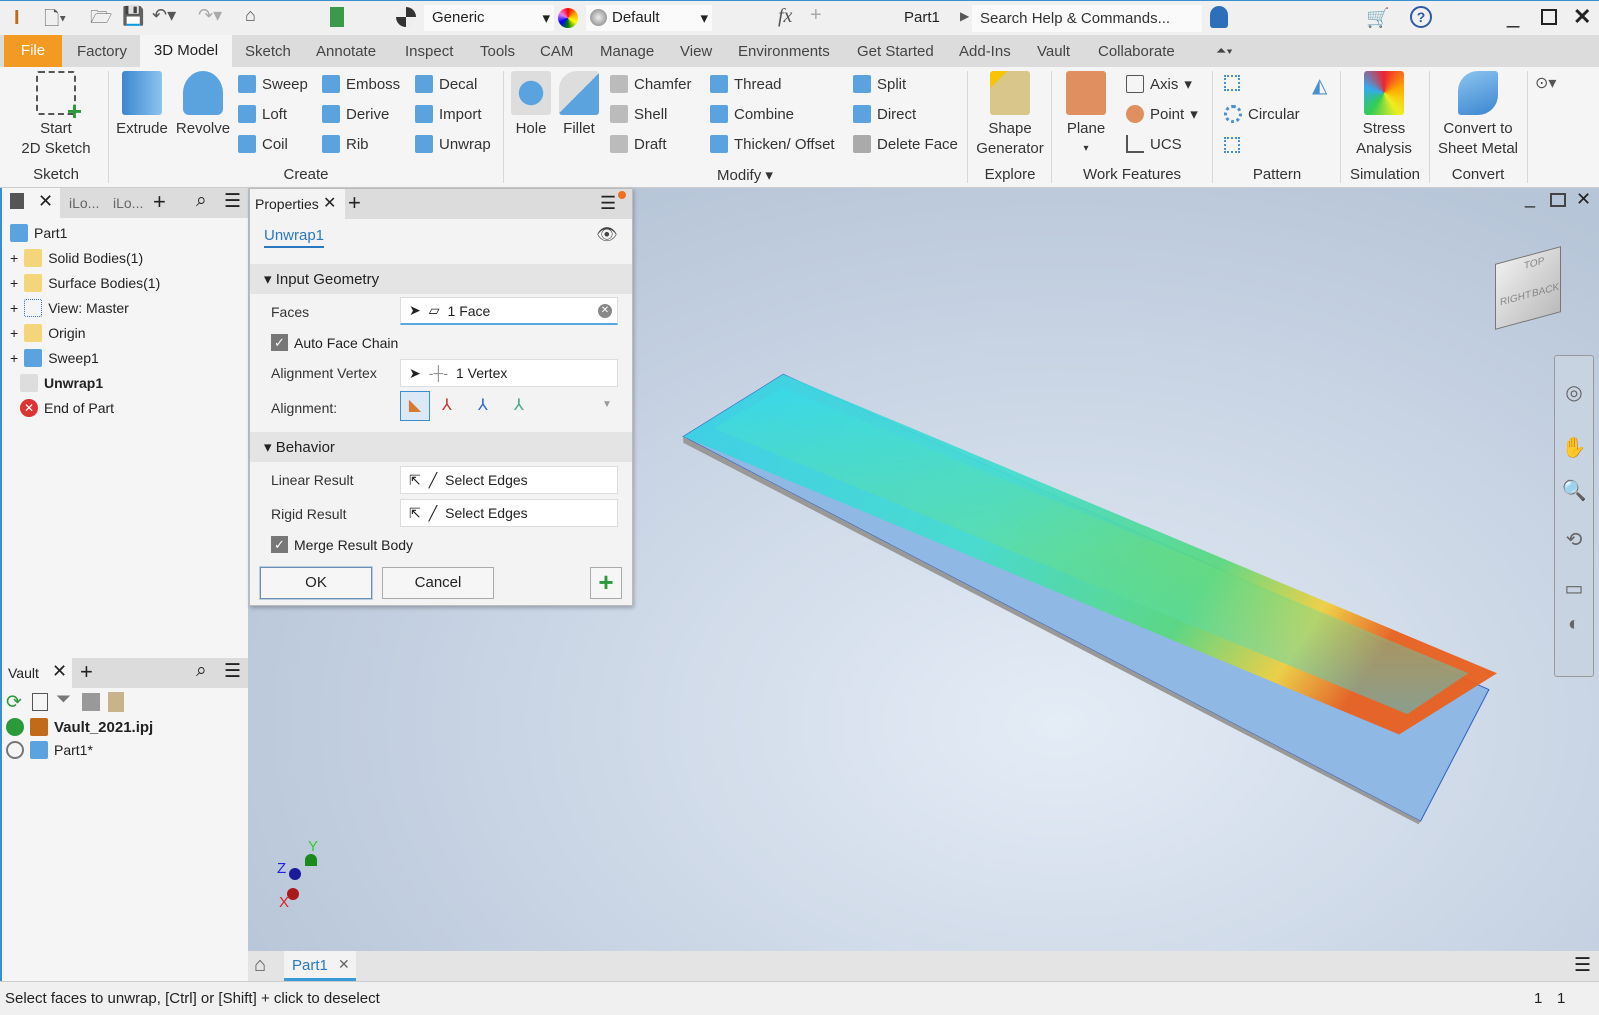  I want to click on rigid-result-selector: ⇱ ╱ Select Edges, so click(509, 513).